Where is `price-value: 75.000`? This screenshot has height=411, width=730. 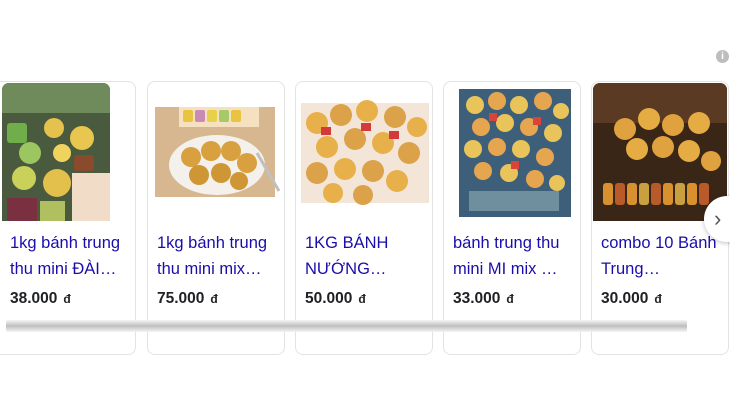
price-value: 75.000 is located at coordinates (181, 298).